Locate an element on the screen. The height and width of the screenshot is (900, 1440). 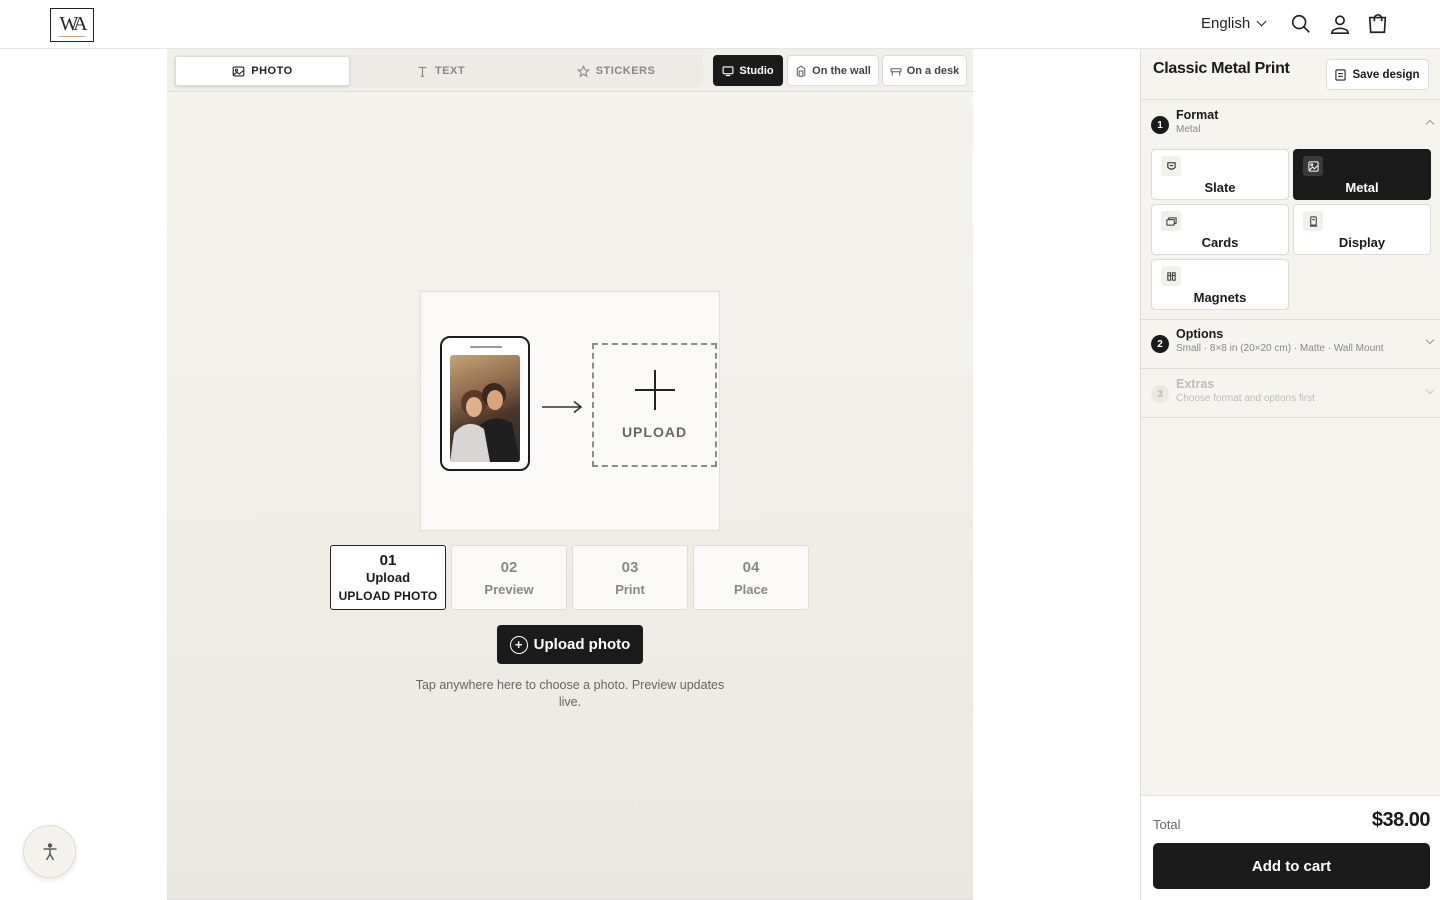
editor-tabs: PHOTO TEXT STICKERS is located at coordinates (438, 71).